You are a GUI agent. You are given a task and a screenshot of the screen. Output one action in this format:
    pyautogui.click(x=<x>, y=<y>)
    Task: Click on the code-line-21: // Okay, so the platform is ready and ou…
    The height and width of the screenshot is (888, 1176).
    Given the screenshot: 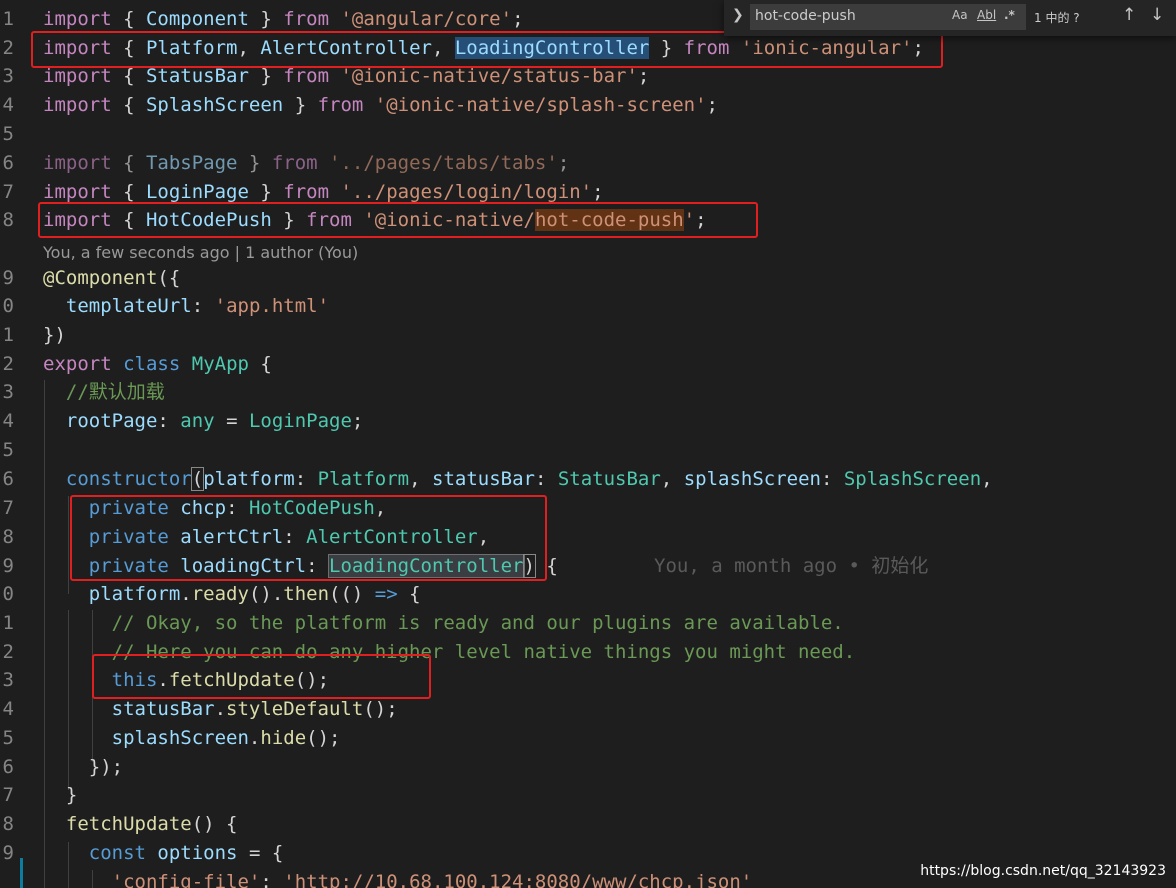 What is the action you would take?
    pyautogui.click(x=443, y=623)
    